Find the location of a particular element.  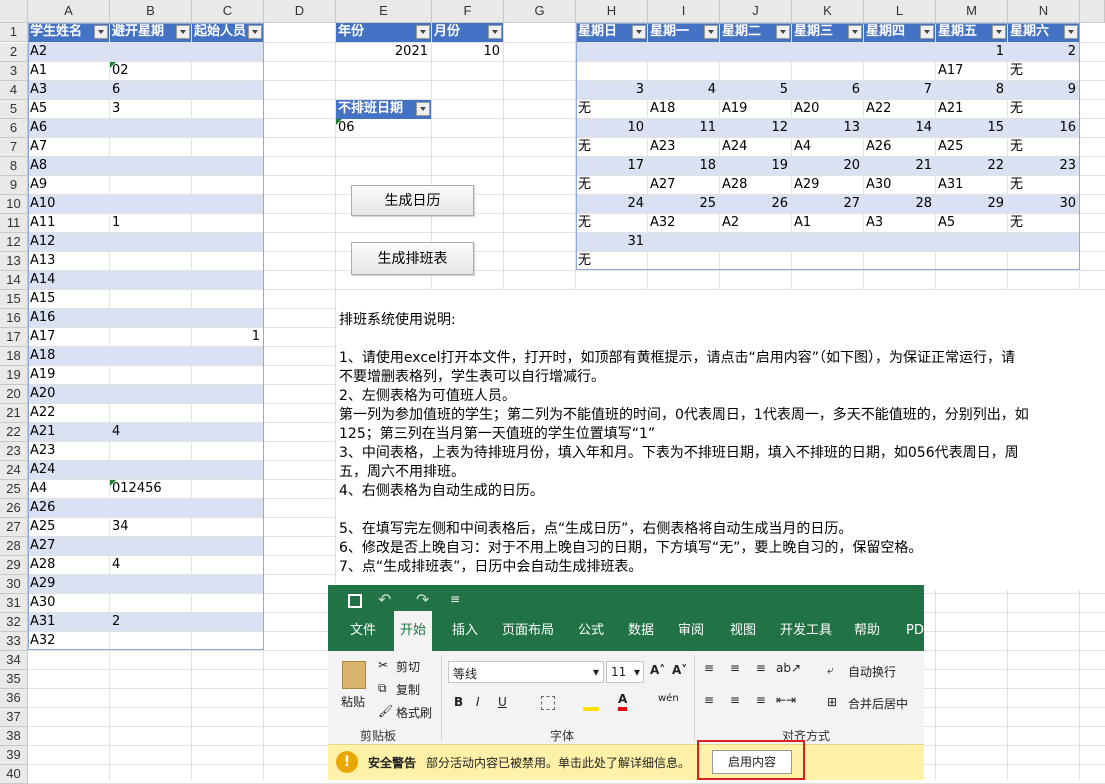

row-header: 30 is located at coordinates (14, 584).